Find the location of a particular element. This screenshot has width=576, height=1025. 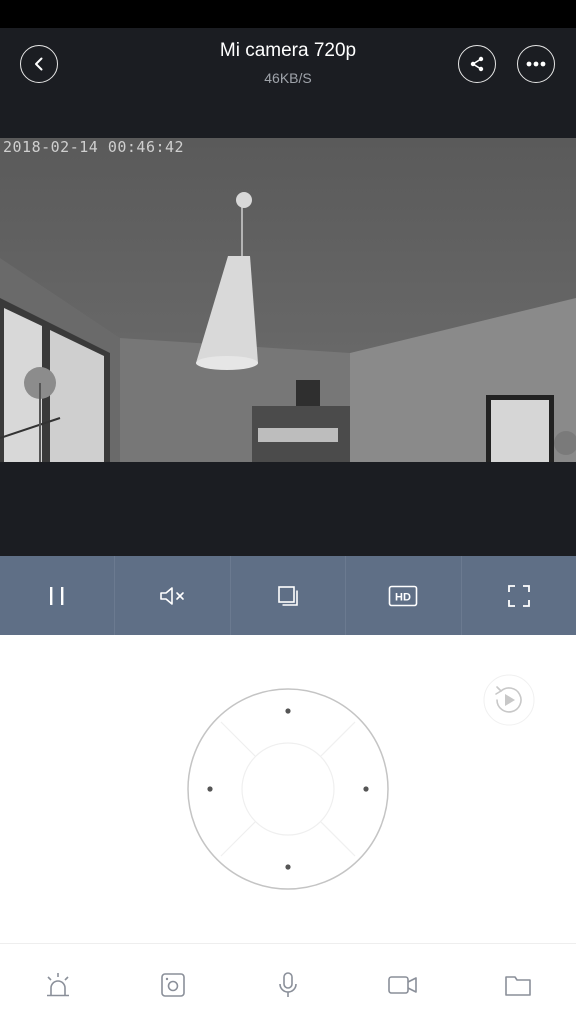

fullscreen-button is located at coordinates (519, 595).